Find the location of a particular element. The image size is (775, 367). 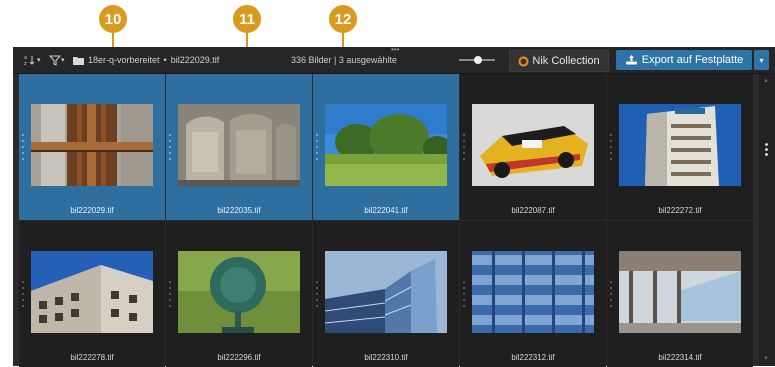

callout-11: 11 is located at coordinates (247, 19).